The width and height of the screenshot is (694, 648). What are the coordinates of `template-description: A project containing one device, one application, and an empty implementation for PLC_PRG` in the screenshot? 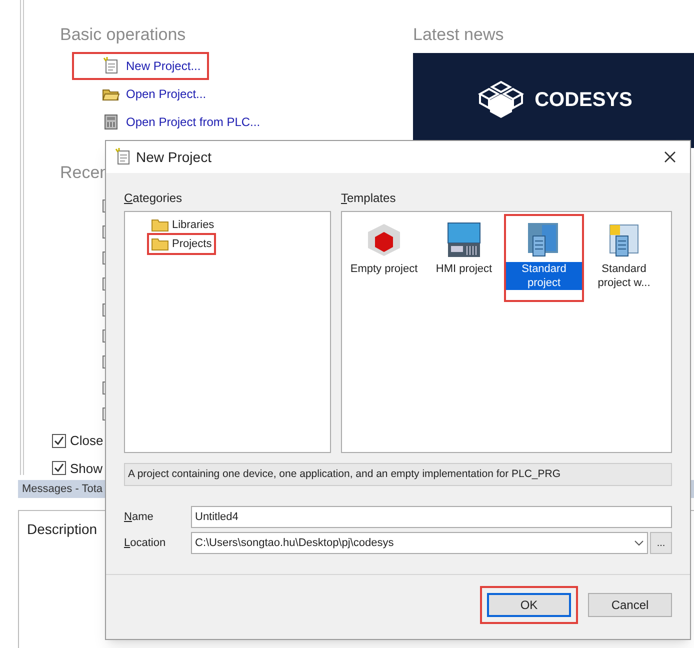 It's located at (398, 474).